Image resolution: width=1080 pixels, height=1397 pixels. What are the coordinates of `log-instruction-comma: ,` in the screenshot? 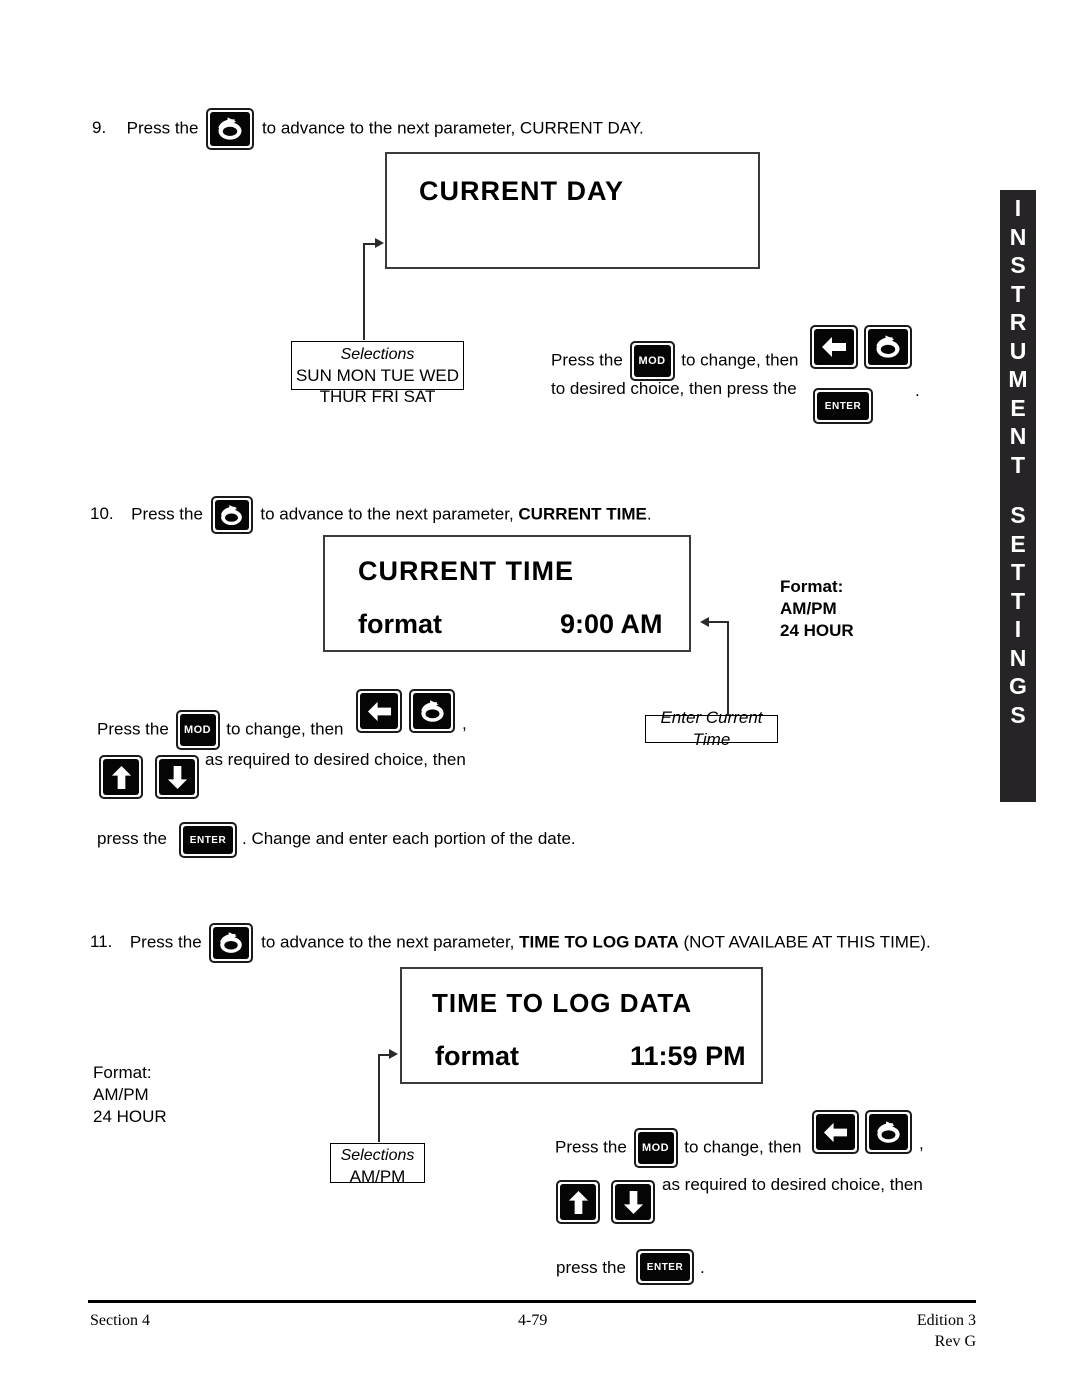 It's located at (921, 1143).